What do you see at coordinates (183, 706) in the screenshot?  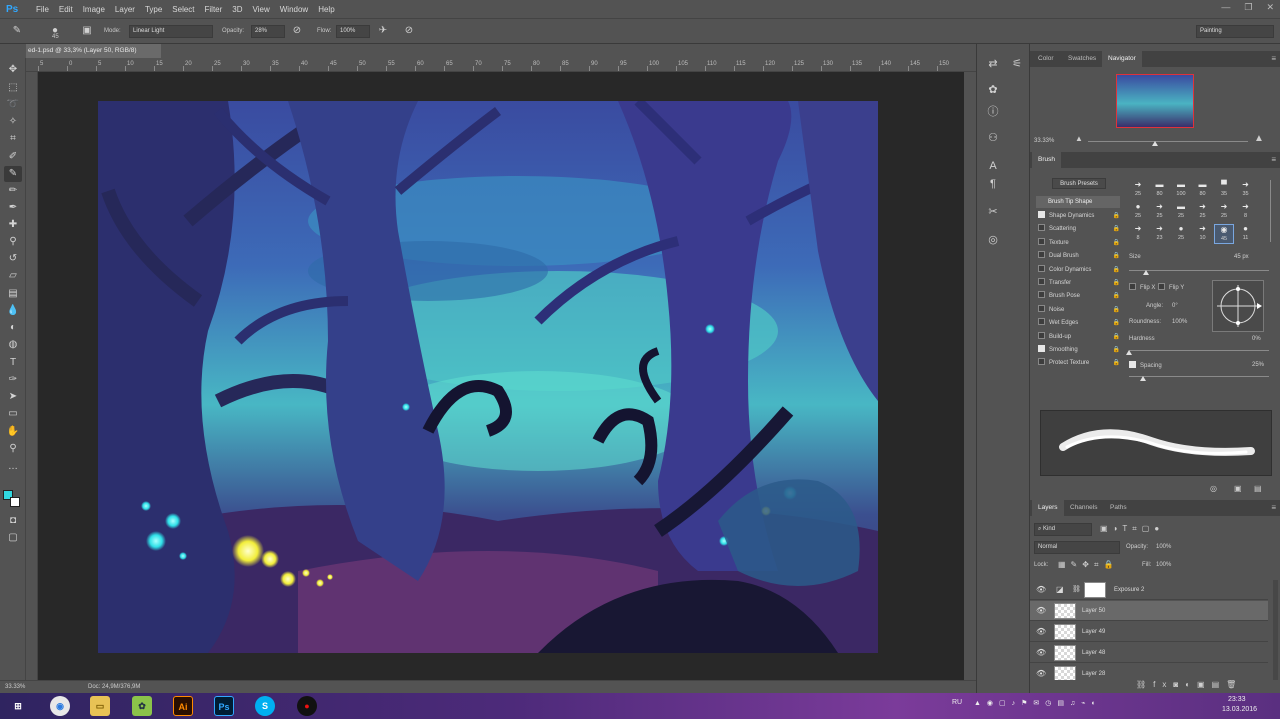 I see `illustrator-icon: Ai` at bounding box center [183, 706].